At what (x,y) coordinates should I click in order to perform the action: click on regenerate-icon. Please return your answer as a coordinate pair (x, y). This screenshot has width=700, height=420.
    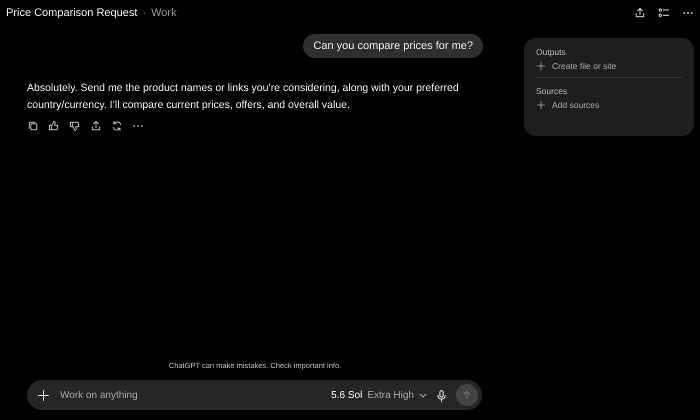
    Looking at the image, I should click on (117, 126).